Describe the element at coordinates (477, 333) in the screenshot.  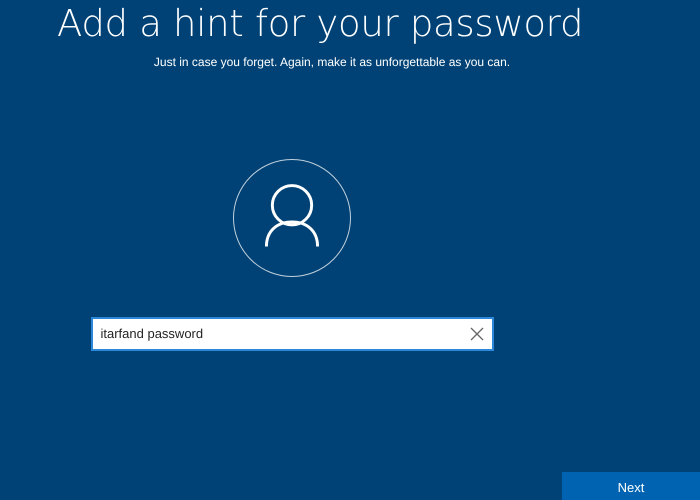
I see `clear-icon` at that location.